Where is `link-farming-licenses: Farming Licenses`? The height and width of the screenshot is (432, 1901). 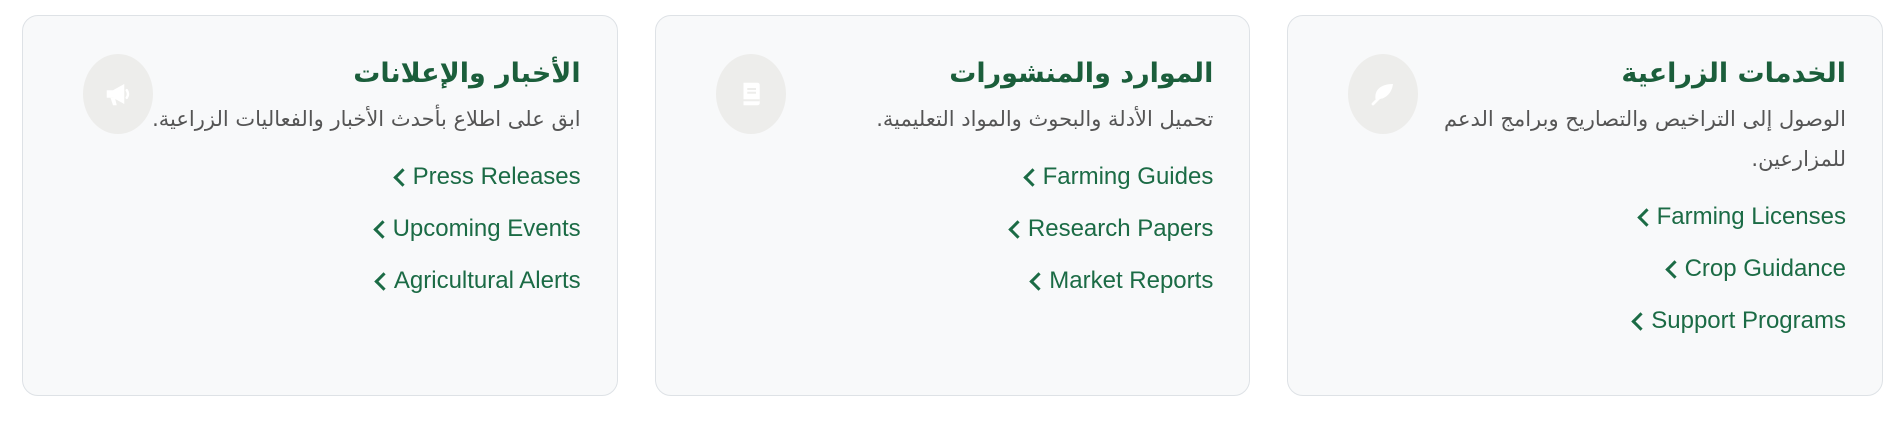 link-farming-licenses: Farming Licenses is located at coordinates (1741, 217).